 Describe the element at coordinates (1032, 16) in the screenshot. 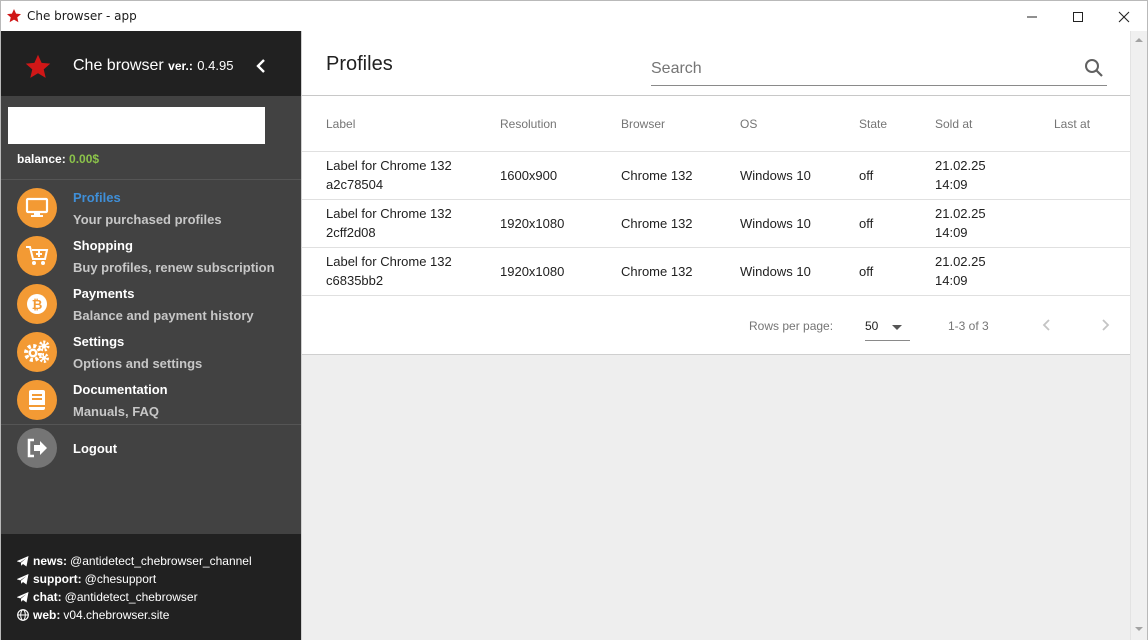

I see `minimize-button` at that location.